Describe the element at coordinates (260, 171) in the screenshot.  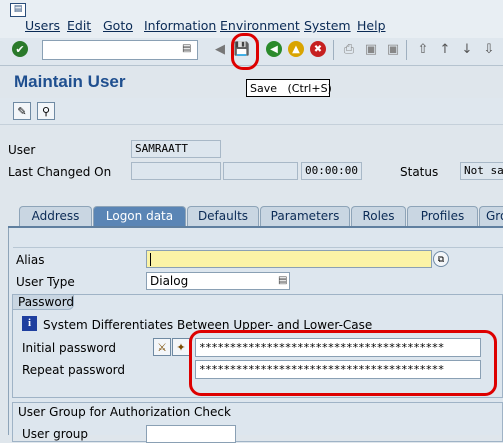
I see `last-changed-user-field` at that location.